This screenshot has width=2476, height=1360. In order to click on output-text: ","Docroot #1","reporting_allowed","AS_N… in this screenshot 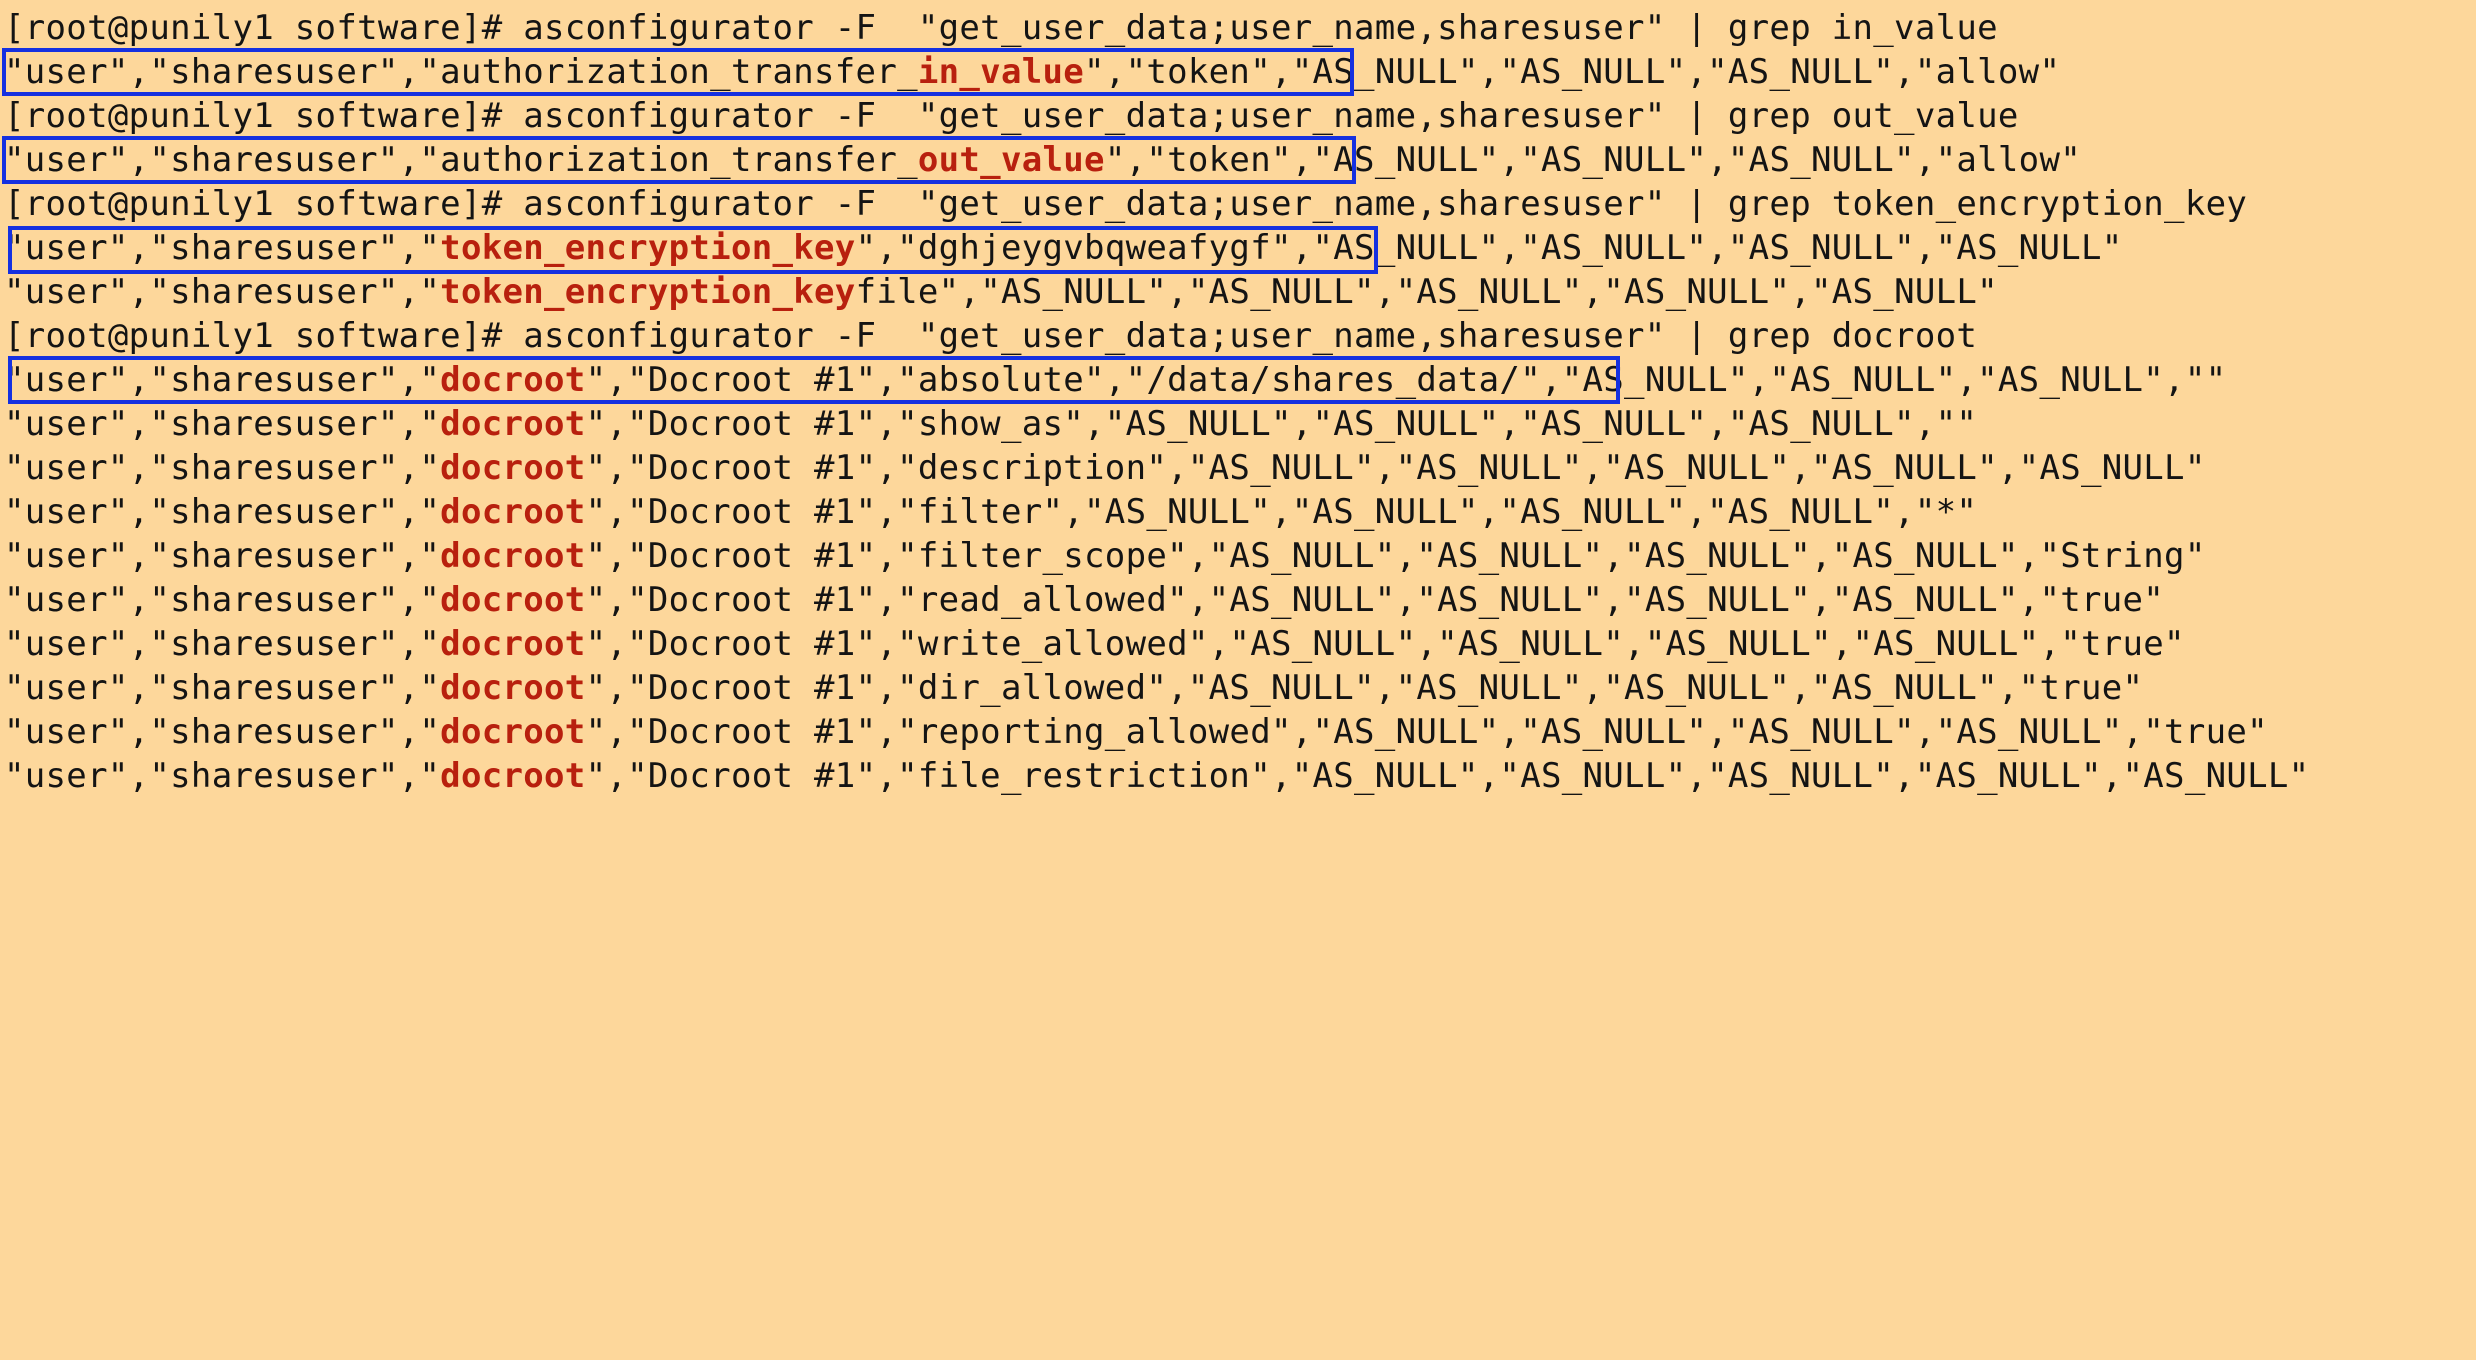, I will do `click(1426, 732)`.